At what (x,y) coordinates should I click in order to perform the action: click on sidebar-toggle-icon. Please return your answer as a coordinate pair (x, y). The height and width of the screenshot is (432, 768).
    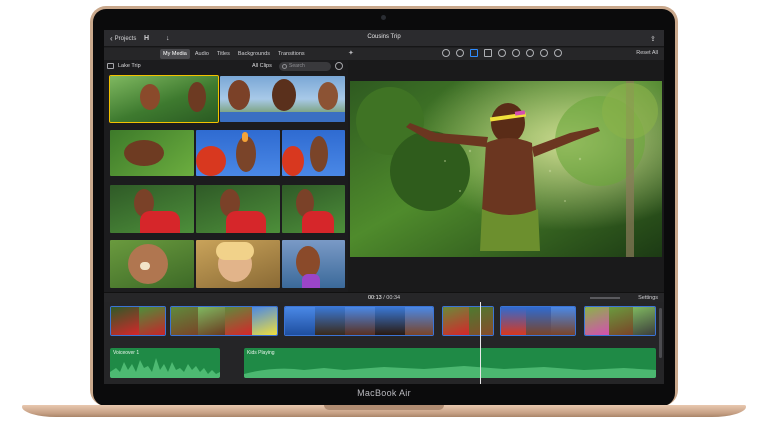
    Looking at the image, I should click on (110, 66).